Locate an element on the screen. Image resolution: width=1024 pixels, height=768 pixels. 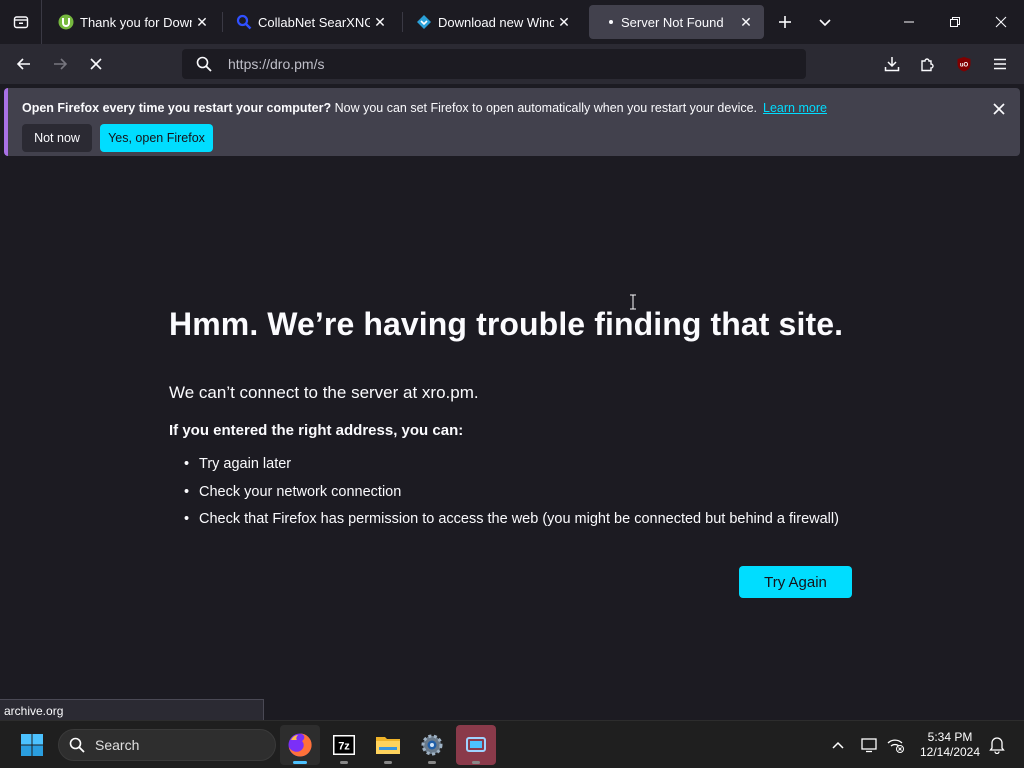
try-again-button: Try Again is located at coordinates (795, 582).